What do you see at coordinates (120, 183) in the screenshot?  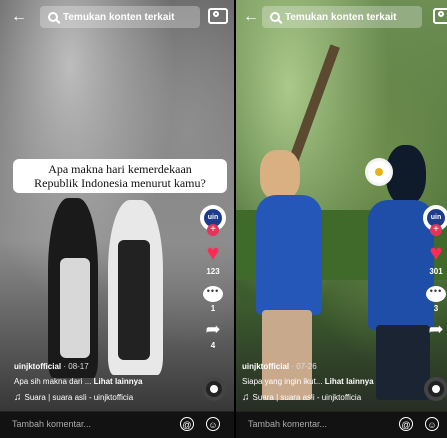 I see `caption-line: Republik Indonesia menurut kamu?` at bounding box center [120, 183].